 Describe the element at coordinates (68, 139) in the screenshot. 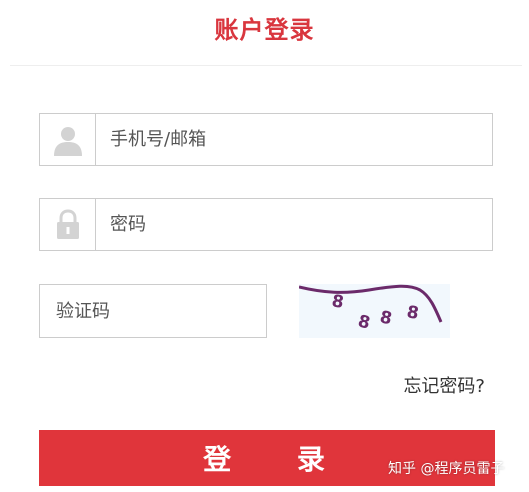

I see `user-icon` at that location.